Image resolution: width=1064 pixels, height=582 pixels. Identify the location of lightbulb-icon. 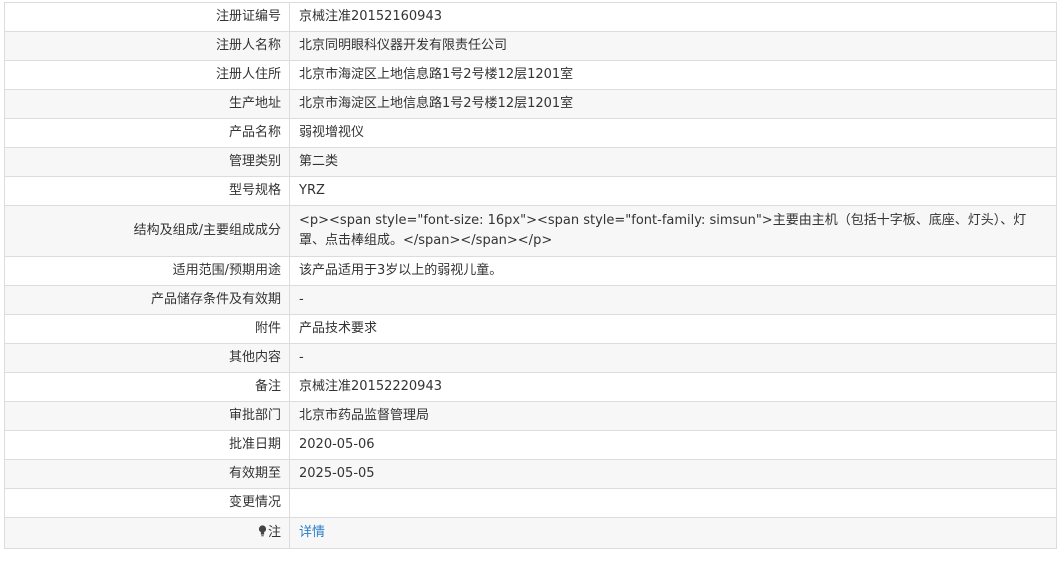
(262, 531).